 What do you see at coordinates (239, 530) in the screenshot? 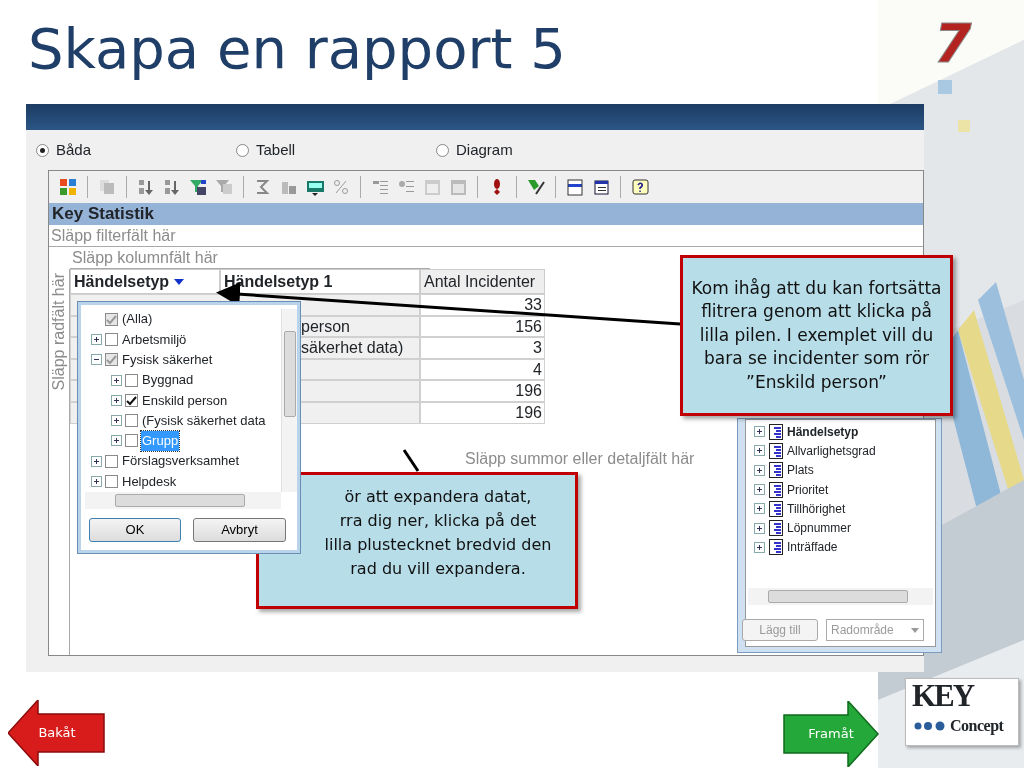
I see `cancel-button: Avbryt` at bounding box center [239, 530].